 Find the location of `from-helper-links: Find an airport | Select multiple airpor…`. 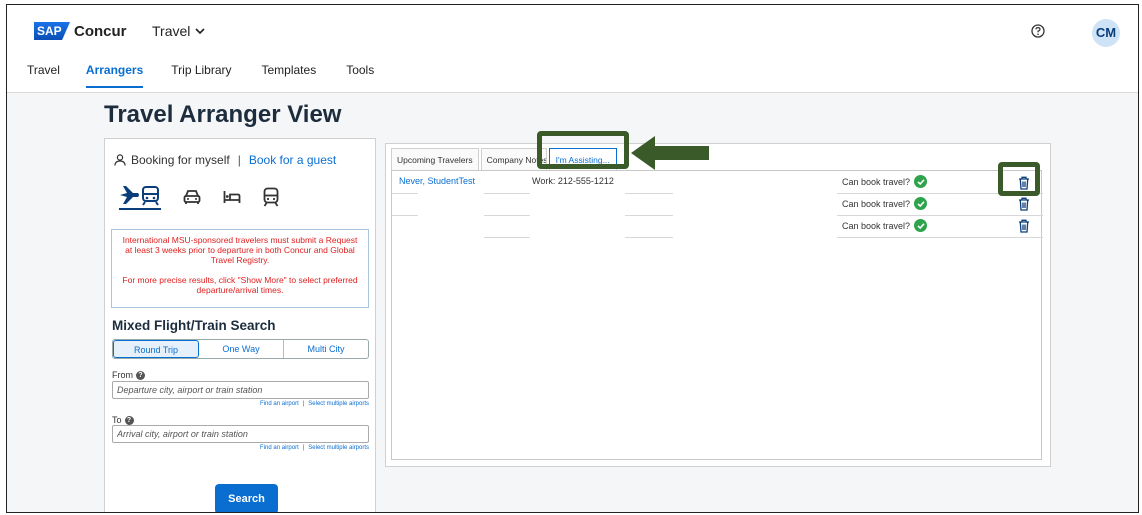

from-helper-links: Find an airport | Select multiple airpor… is located at coordinates (314, 404).